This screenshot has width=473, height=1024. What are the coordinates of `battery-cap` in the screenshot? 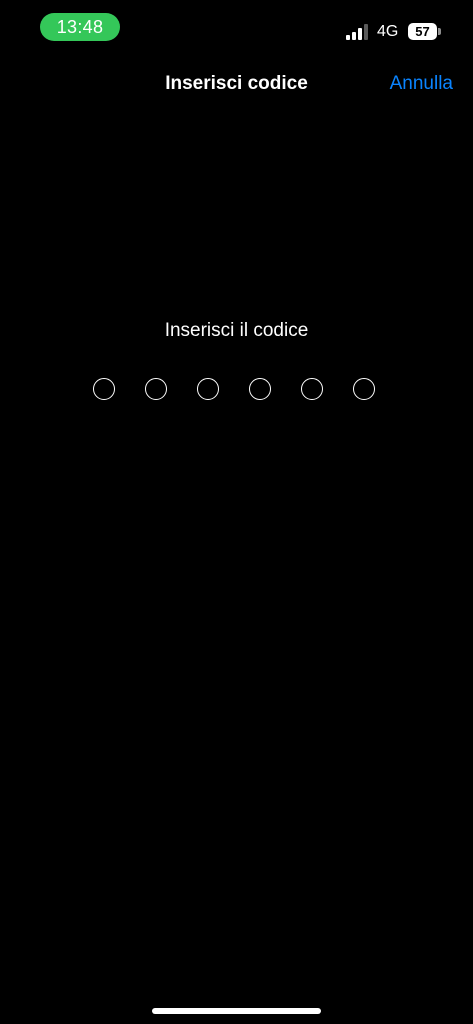 It's located at (439, 31).